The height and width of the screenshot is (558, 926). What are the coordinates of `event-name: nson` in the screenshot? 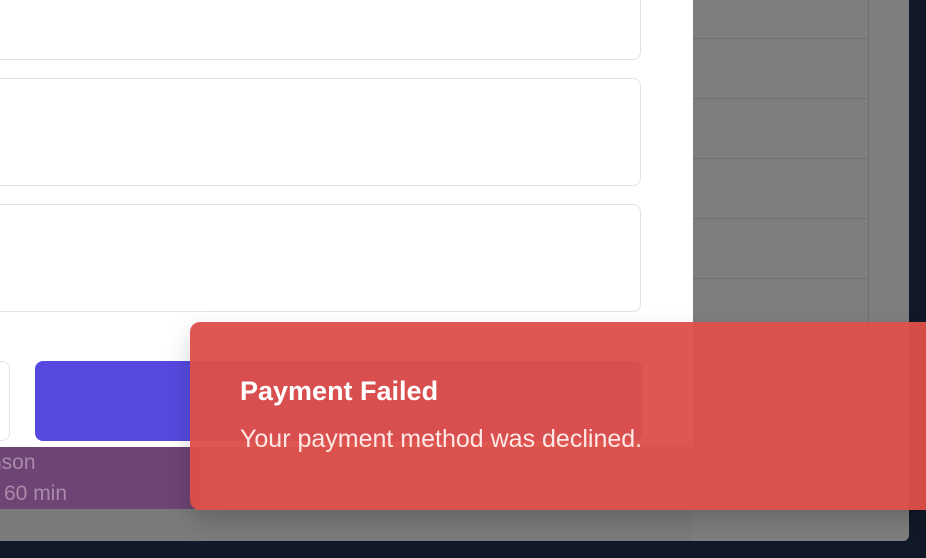 It's located at (18, 462).